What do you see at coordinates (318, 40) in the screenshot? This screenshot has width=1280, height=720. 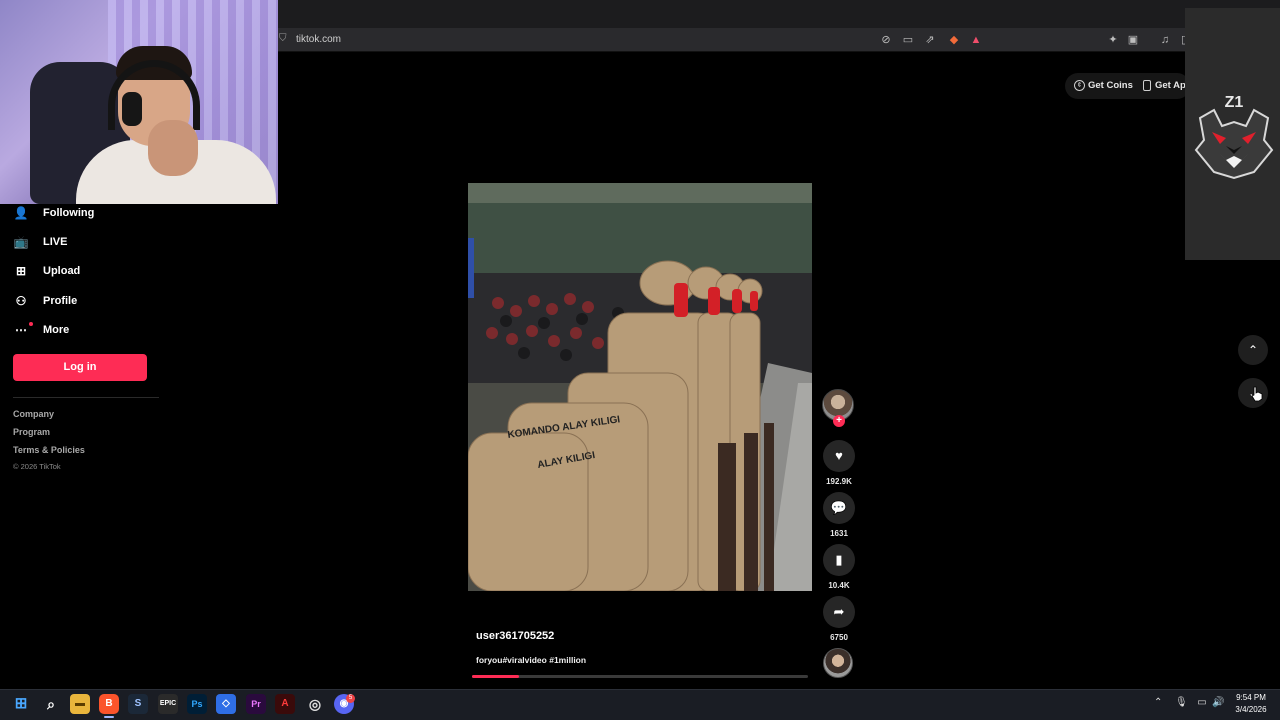 I see `url-text: tiktok.com` at bounding box center [318, 40].